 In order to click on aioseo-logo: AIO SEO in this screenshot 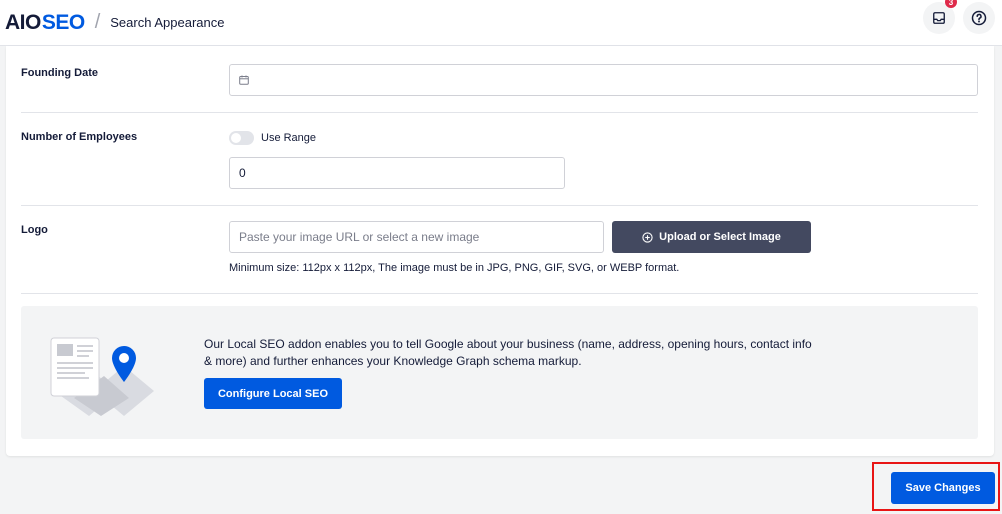, I will do `click(45, 23)`.